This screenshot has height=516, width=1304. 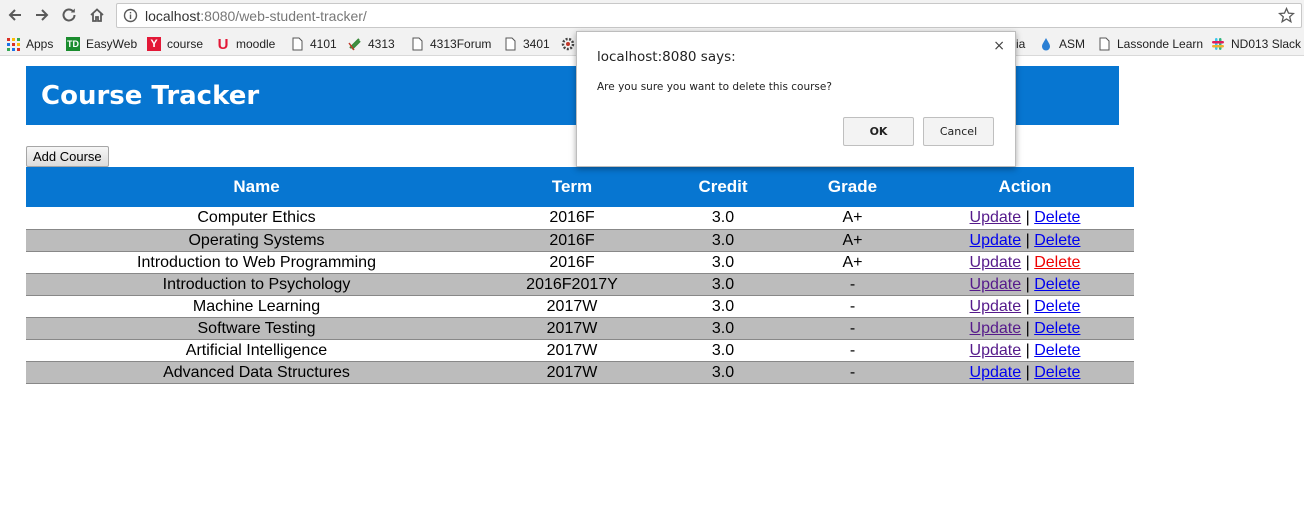 I want to click on bookmark-easyweb: TD EasyWeb, so click(x=101, y=44).